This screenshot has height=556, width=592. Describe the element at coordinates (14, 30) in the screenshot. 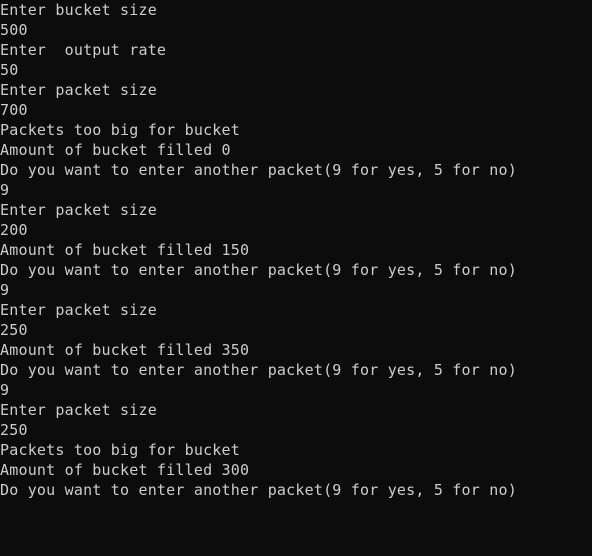

I see `console-line: 500` at that location.